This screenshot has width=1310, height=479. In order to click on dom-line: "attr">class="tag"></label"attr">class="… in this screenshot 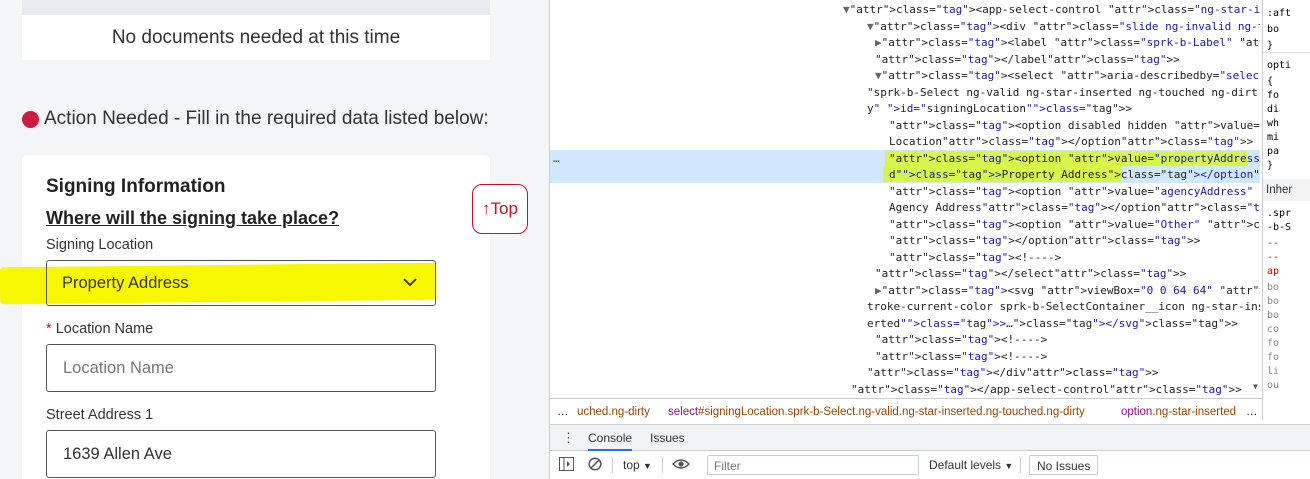, I will do `click(1027, 59)`.